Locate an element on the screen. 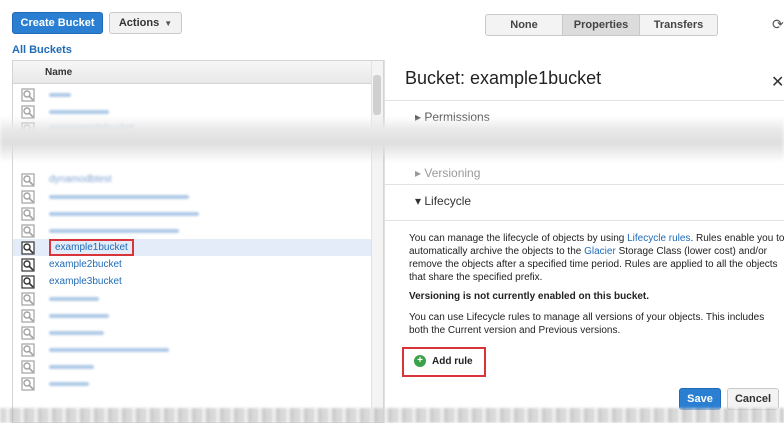  refresh-icon: ⟳ is located at coordinates (778, 24).